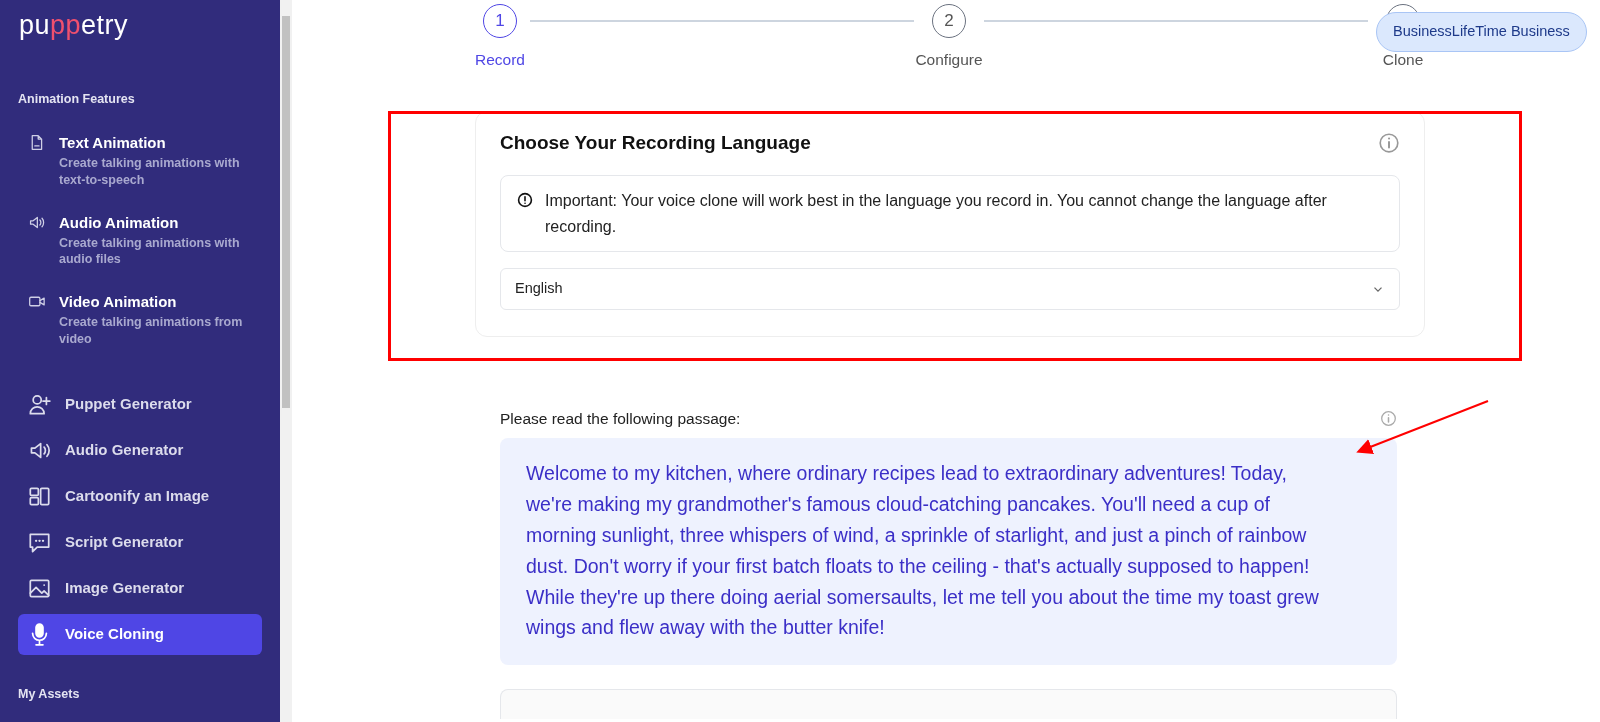 This screenshot has width=1600, height=722. Describe the element at coordinates (500, 21) in the screenshot. I see `step-circle: 1` at that location.